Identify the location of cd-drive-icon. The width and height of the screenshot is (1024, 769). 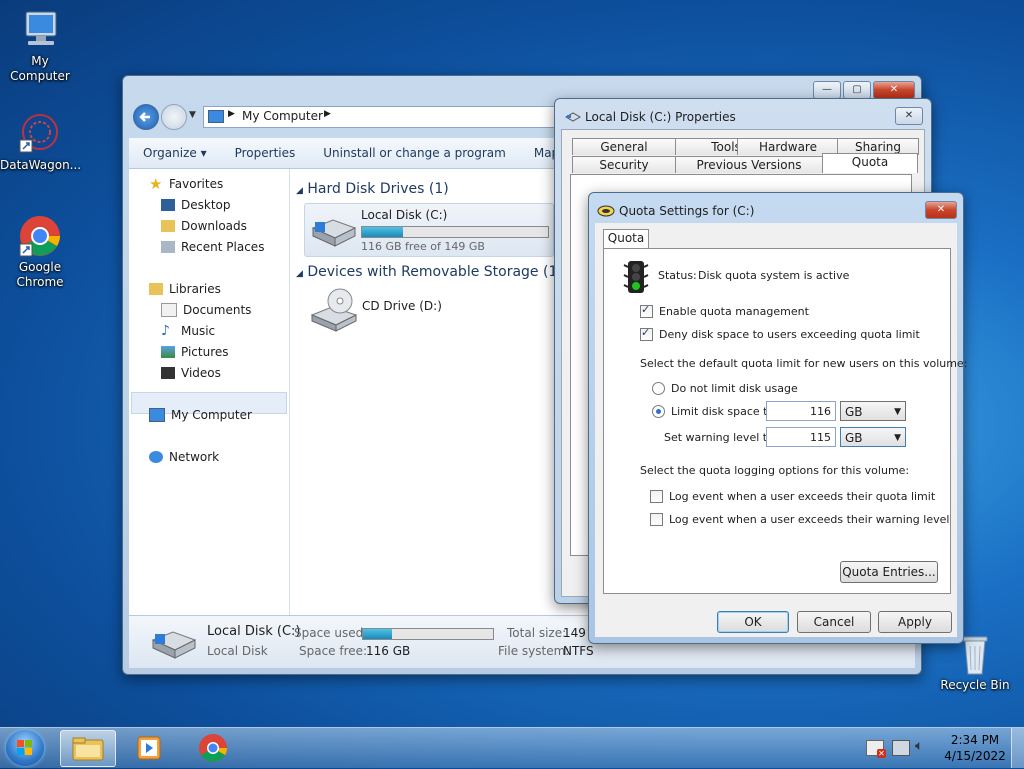
(334, 310).